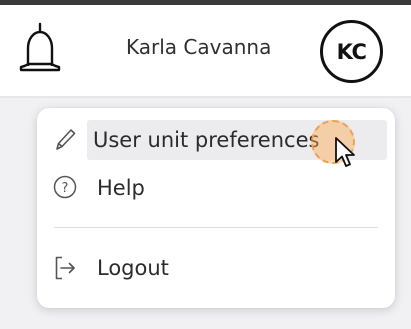 The width and height of the screenshot is (411, 329). Describe the element at coordinates (206, 140) in the screenshot. I see `menu-item-label: User unit preferences` at that location.